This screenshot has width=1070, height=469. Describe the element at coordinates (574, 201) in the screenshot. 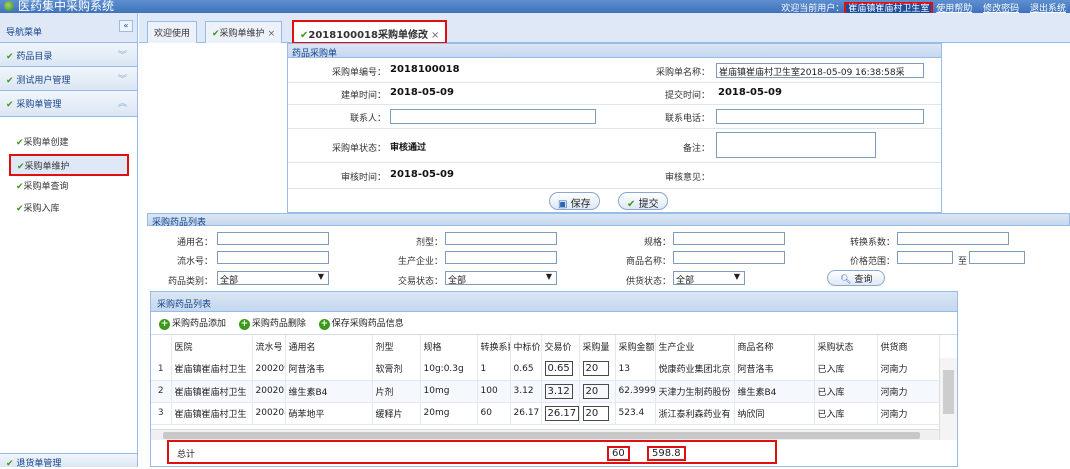

I see `save-button: ▣ 保存` at that location.